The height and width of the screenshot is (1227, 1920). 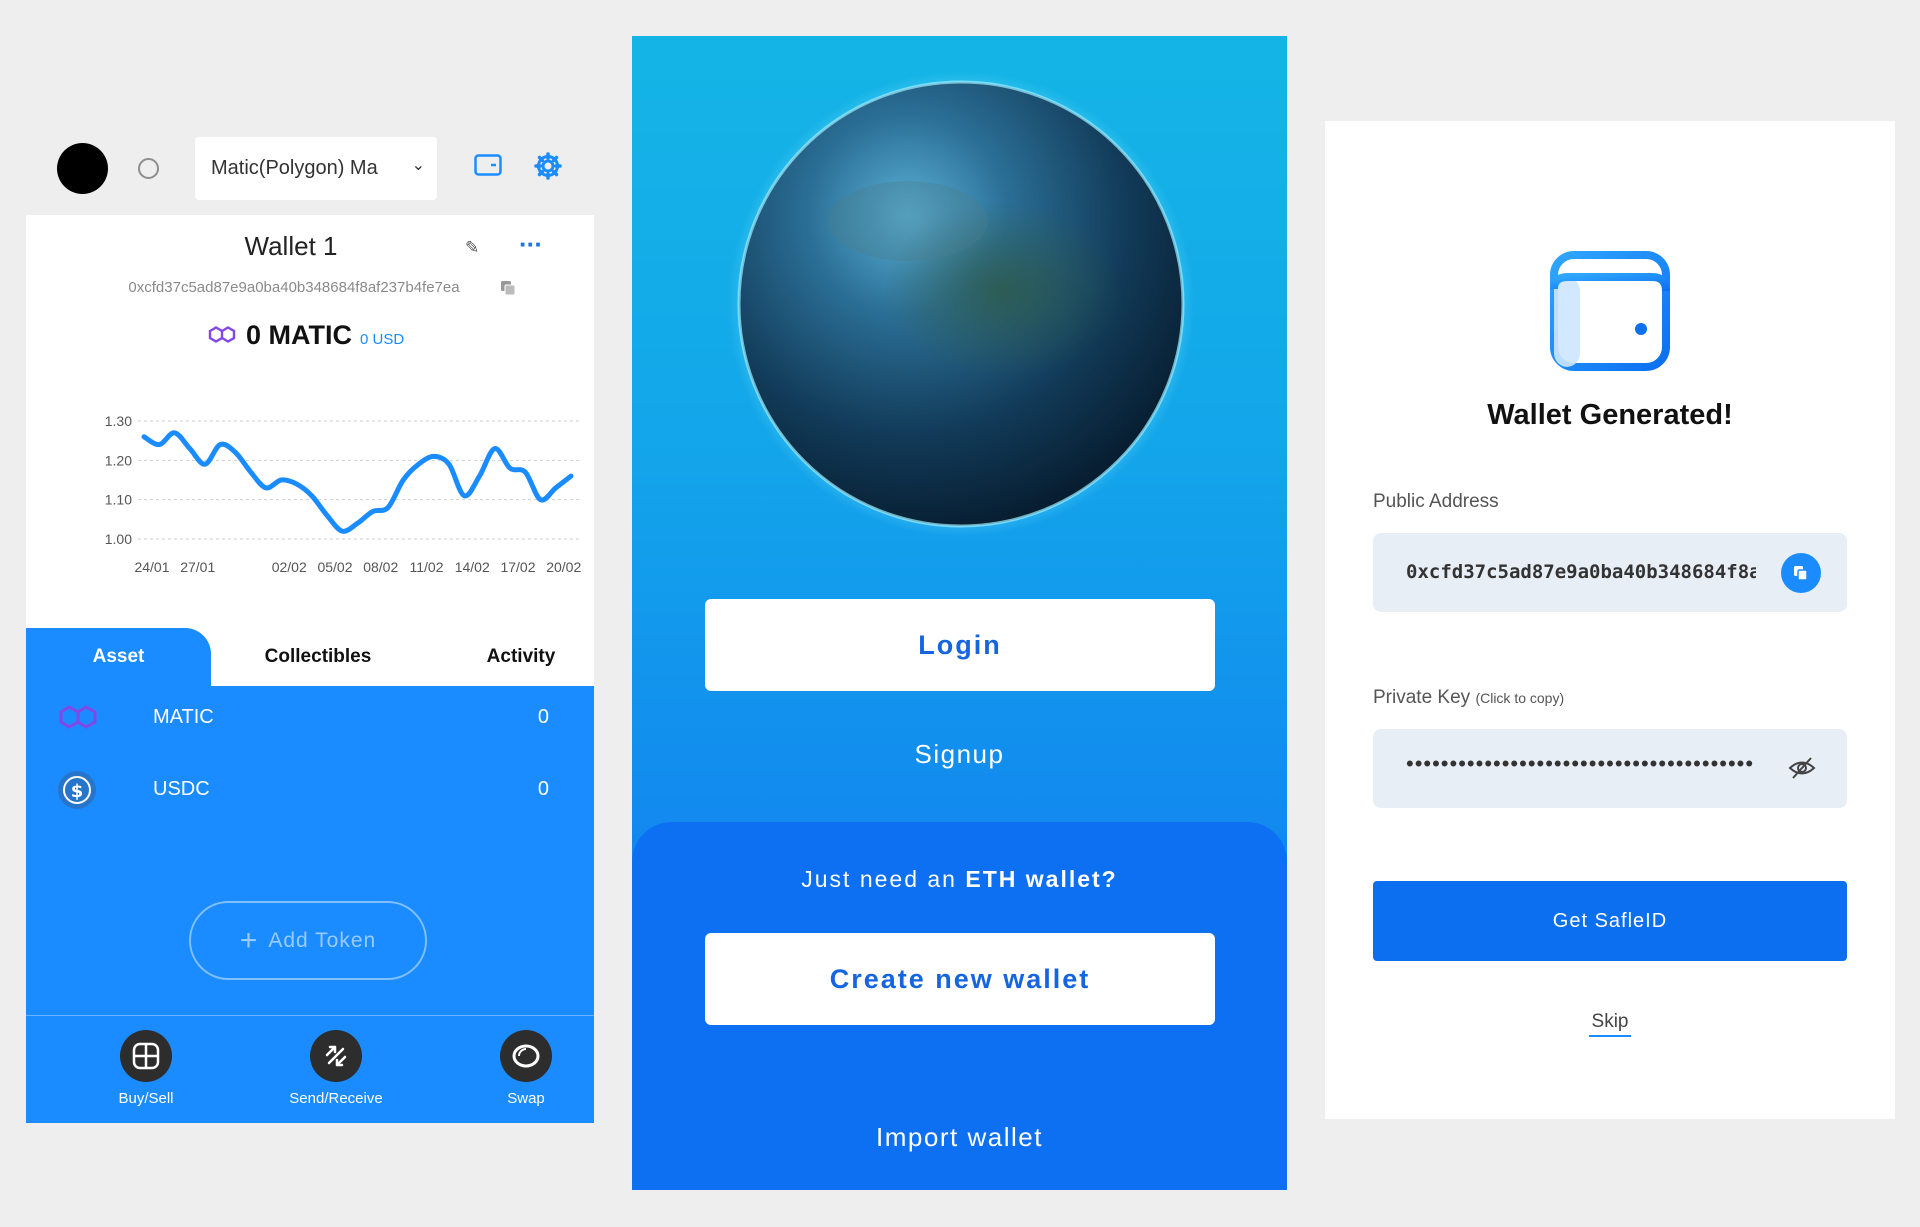 I want to click on asset-row-matic: MATIC 0, so click(x=310, y=716).